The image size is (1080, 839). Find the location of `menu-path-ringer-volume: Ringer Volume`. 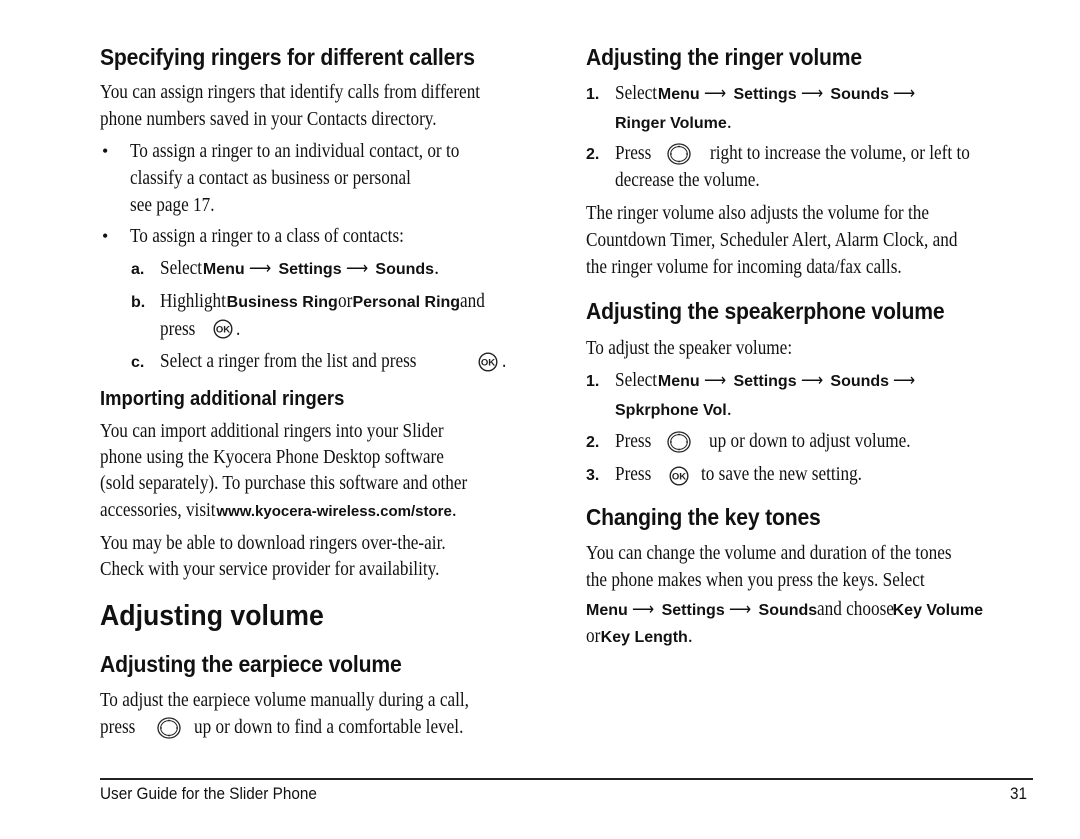

menu-path-ringer-volume: Ringer Volume is located at coordinates (671, 123).